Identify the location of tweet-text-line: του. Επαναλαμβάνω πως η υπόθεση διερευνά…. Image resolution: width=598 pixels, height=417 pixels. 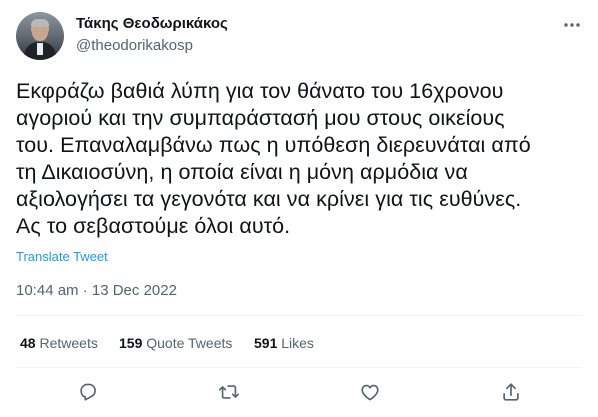
(273, 145).